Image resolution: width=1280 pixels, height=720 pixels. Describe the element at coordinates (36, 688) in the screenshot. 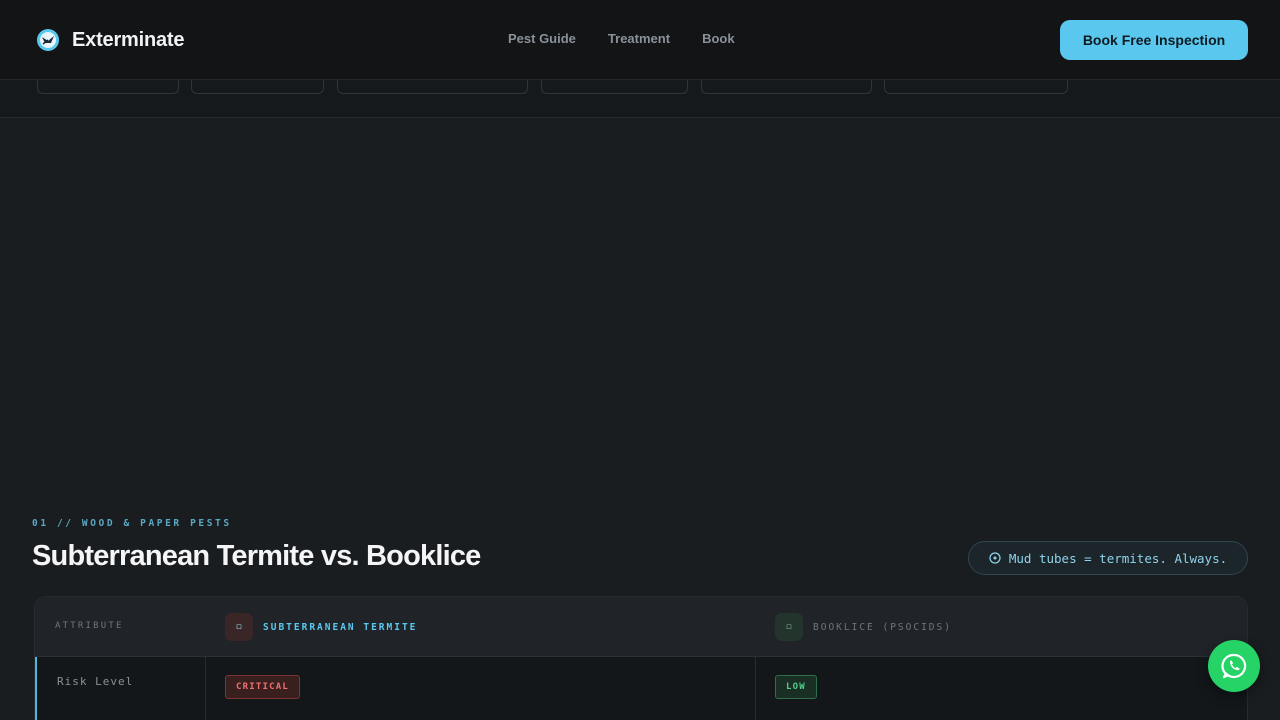

I see `row-accent` at that location.